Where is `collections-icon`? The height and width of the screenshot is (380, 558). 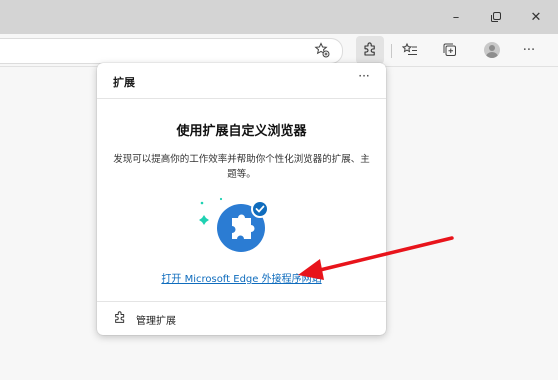 collections-icon is located at coordinates (449, 49).